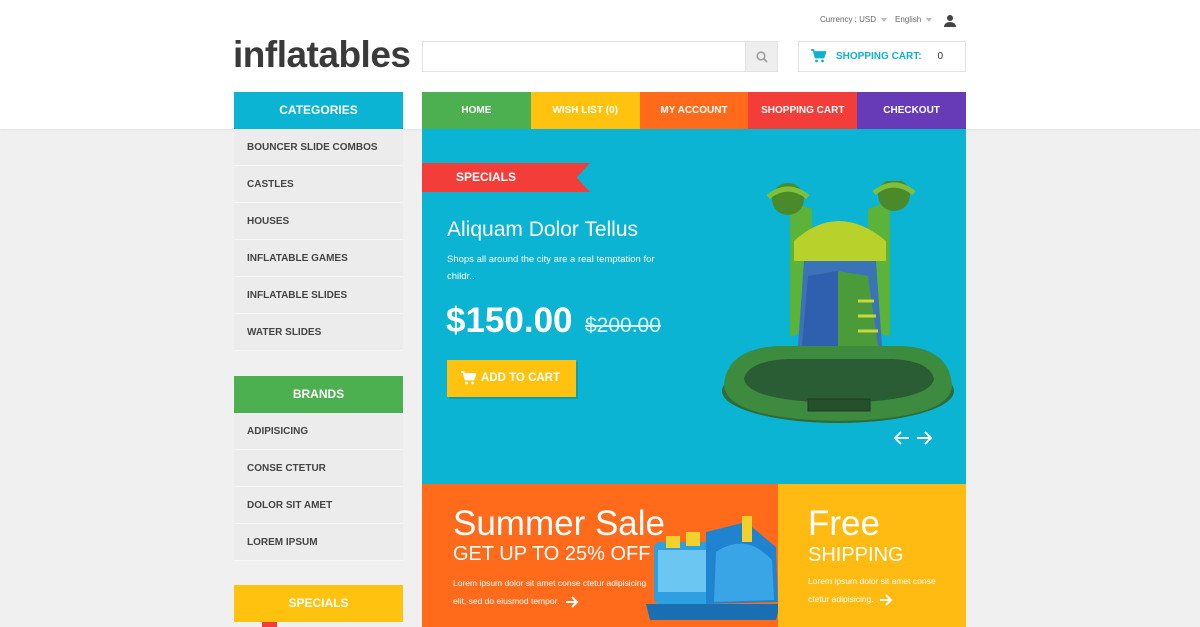  What do you see at coordinates (623, 325) in the screenshot?
I see `old-price: $200.00` at bounding box center [623, 325].